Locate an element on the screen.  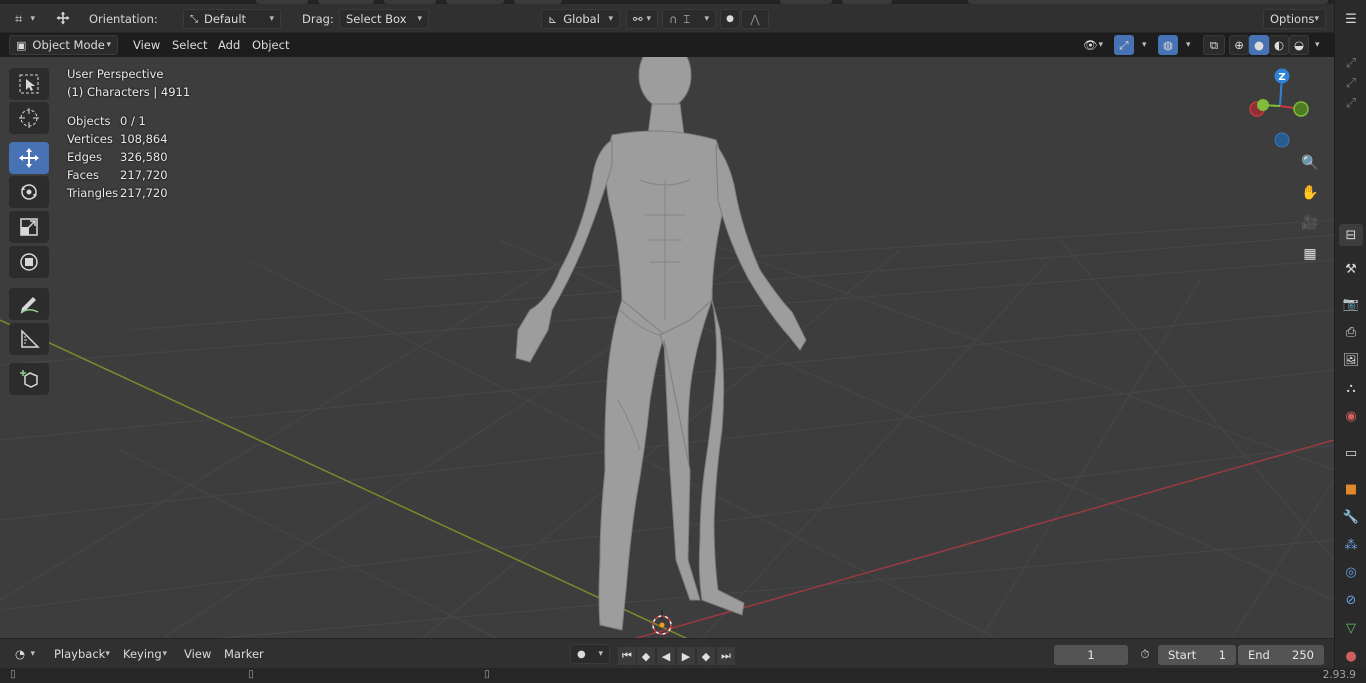
shading-dropdown: ▾ is located at coordinates (1317, 45).